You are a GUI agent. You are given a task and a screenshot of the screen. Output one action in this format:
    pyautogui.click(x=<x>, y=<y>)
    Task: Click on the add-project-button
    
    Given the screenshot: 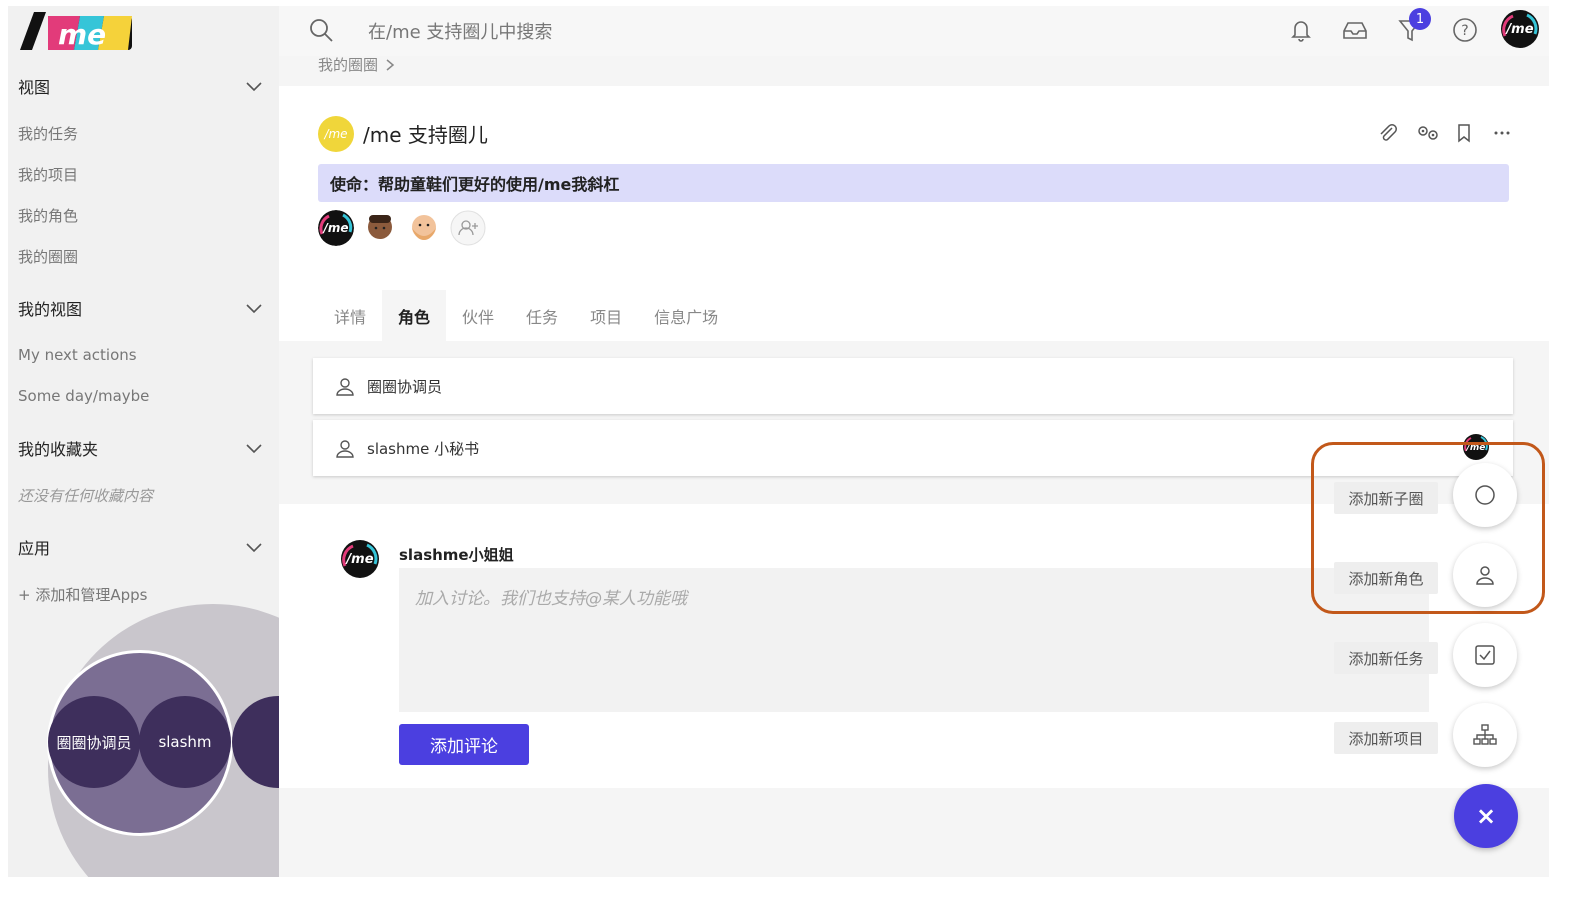 What is the action you would take?
    pyautogui.click(x=1485, y=735)
    